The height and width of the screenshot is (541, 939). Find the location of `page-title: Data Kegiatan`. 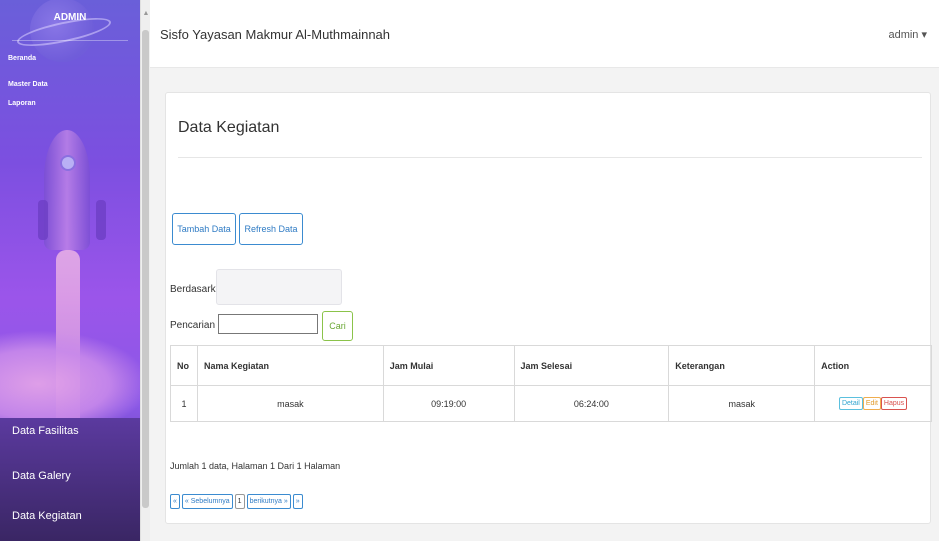

page-title: Data Kegiatan is located at coordinates (229, 127).